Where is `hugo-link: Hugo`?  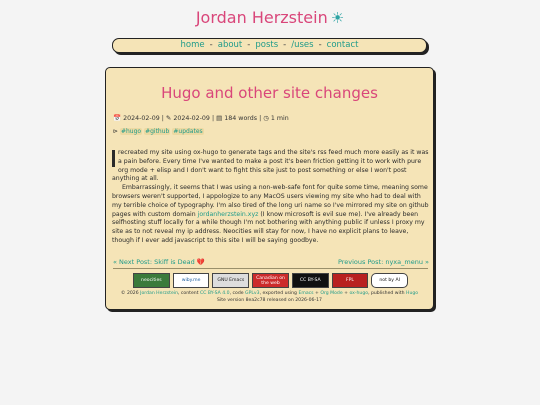
hugo-link: Hugo is located at coordinates (412, 293).